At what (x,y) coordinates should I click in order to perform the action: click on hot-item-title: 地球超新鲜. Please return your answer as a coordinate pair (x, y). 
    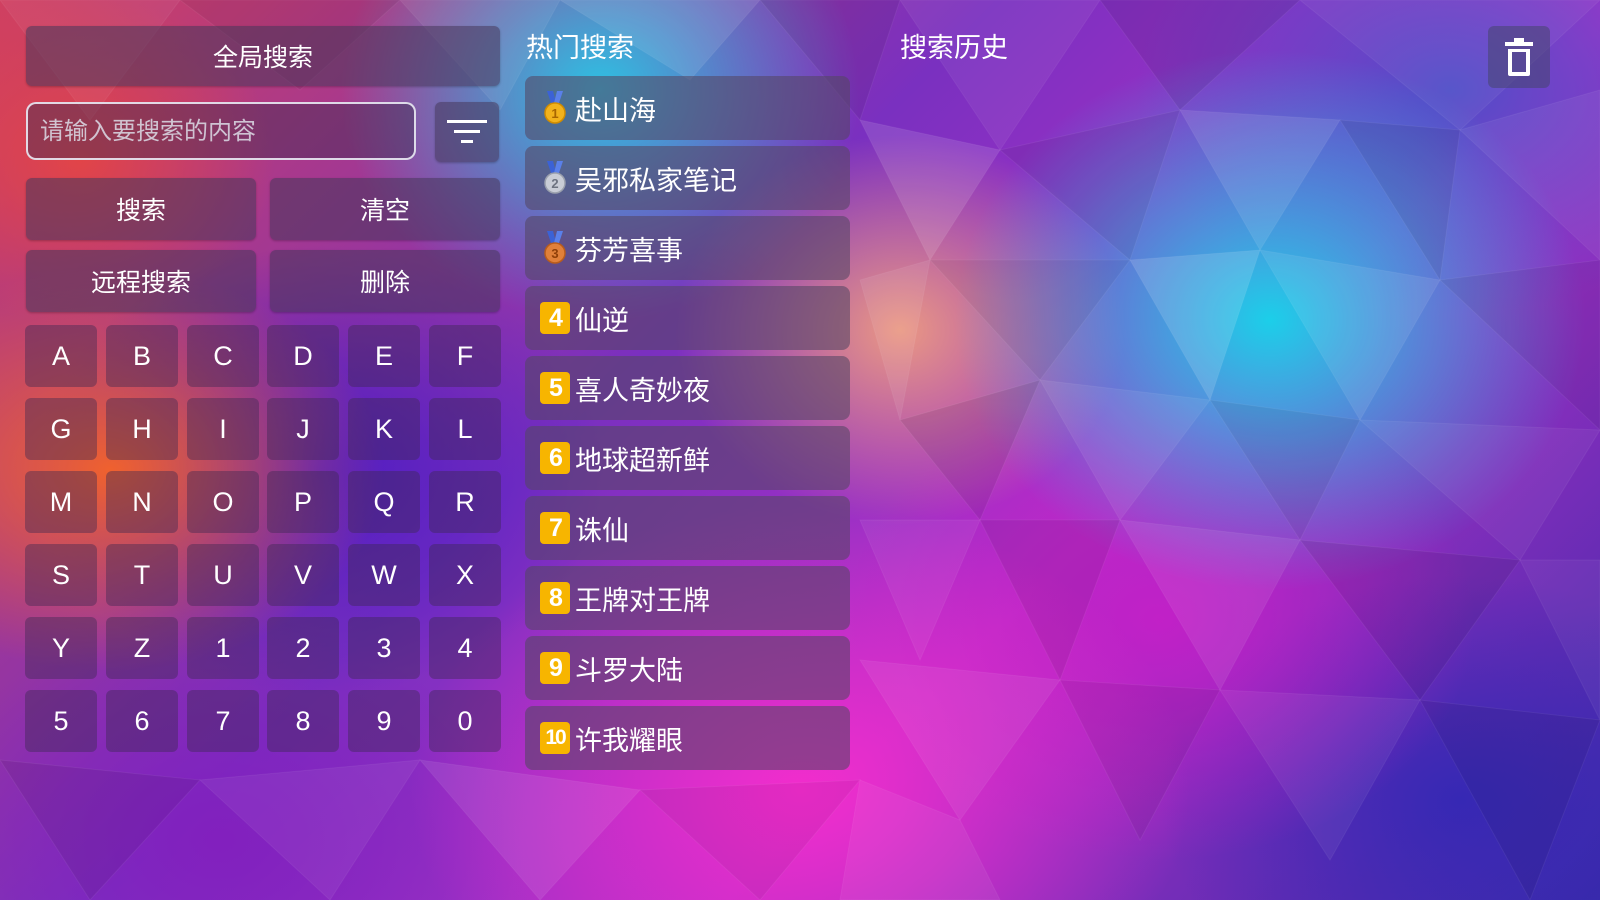
    Looking at the image, I should click on (642, 461).